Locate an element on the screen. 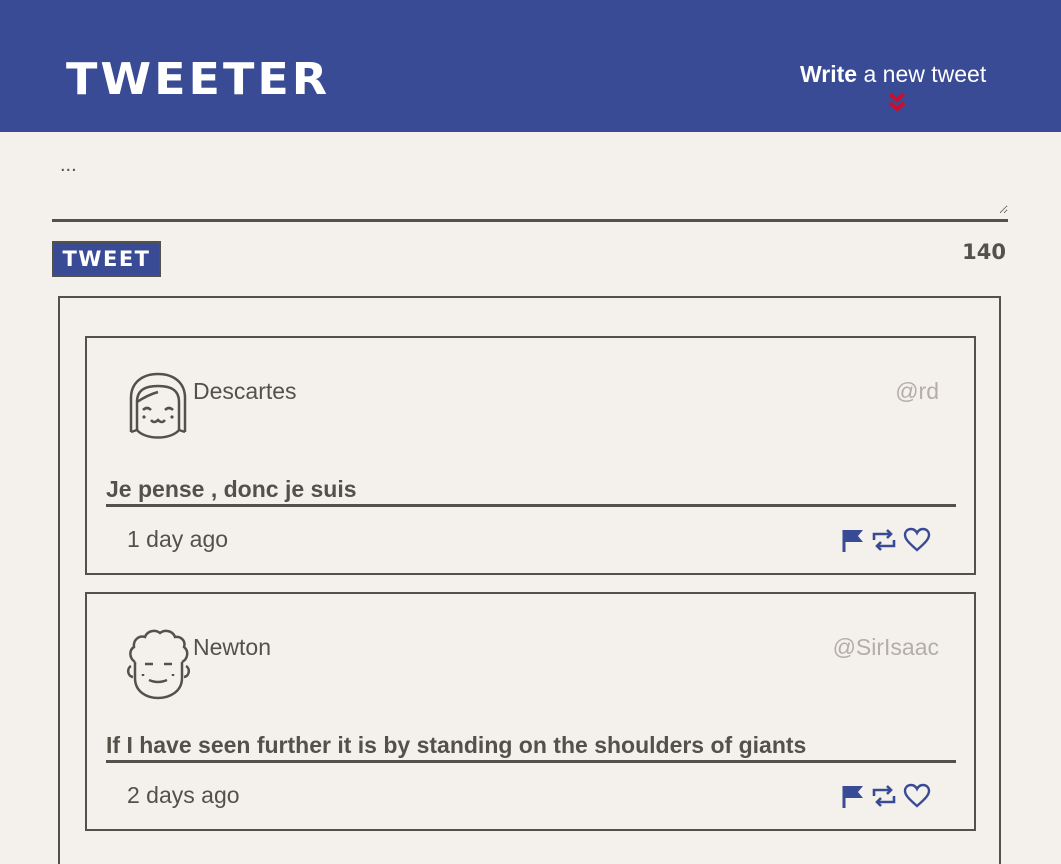  write-new-tweet-link: Write a new tweet is located at coordinates (900, 74).